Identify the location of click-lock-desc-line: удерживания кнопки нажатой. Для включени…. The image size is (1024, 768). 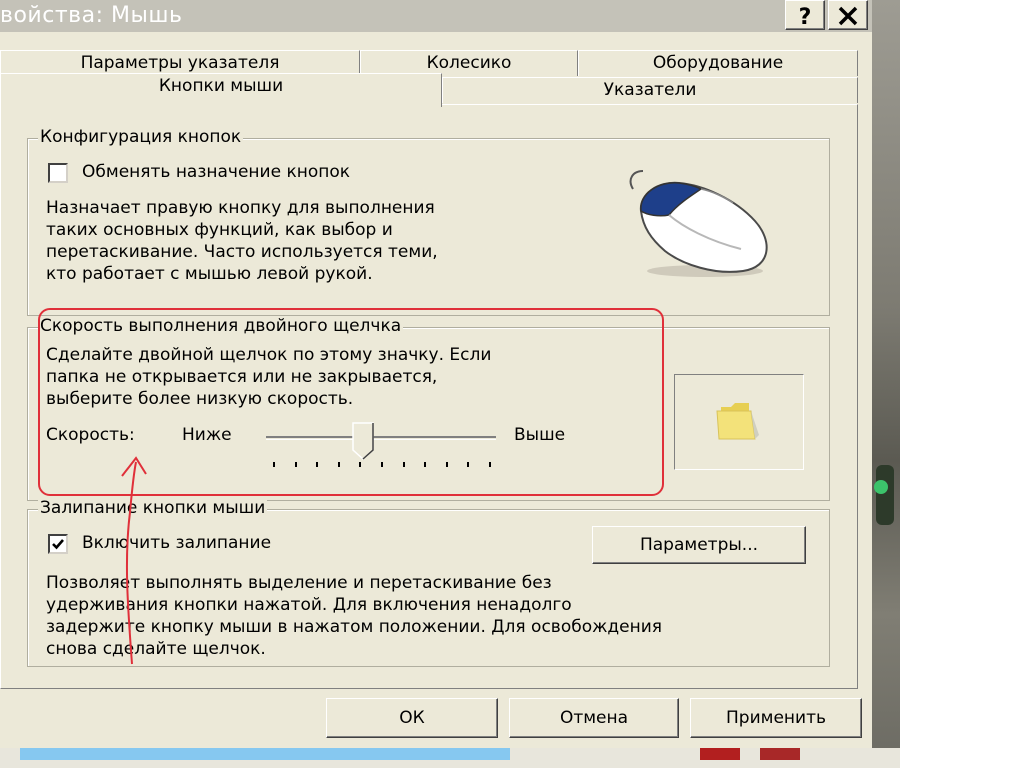
(309, 605).